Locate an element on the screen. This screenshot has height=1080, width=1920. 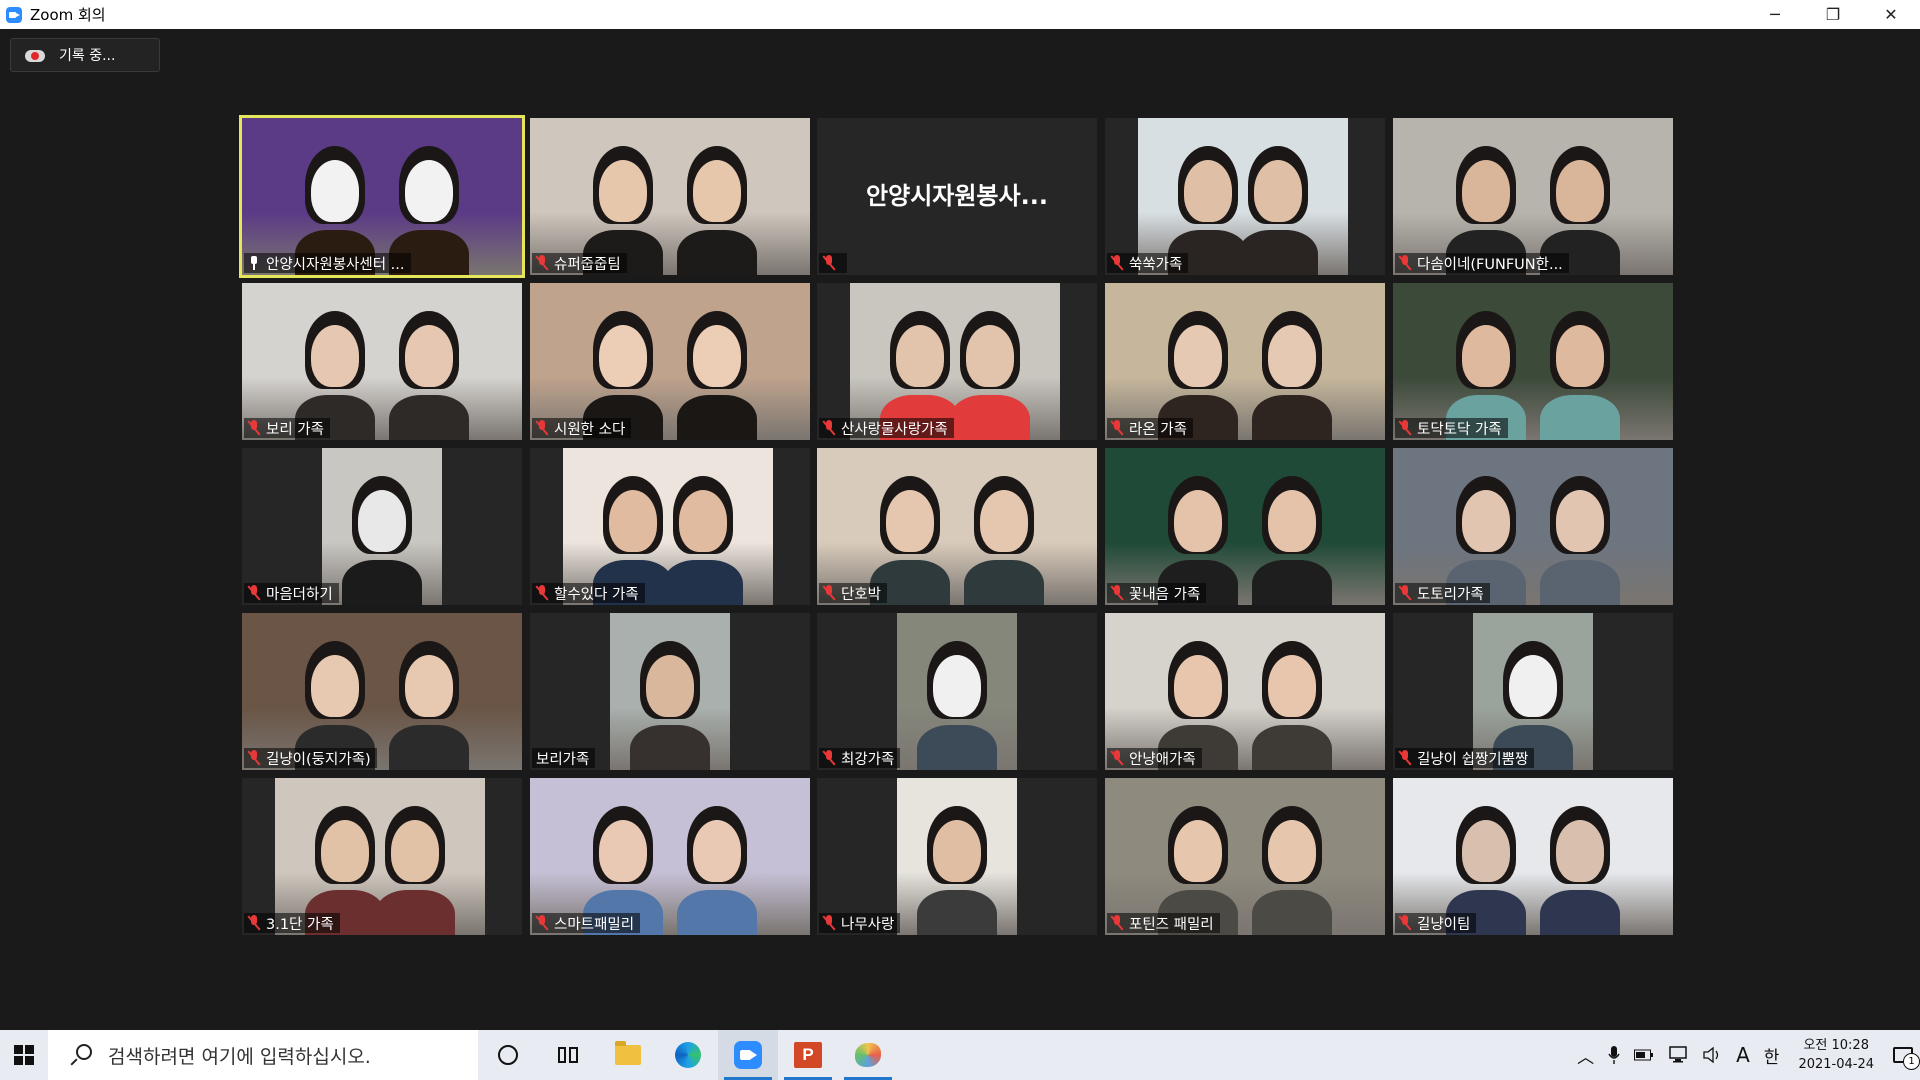
participant-tile: 스마트패밀리 is located at coordinates (670, 856).